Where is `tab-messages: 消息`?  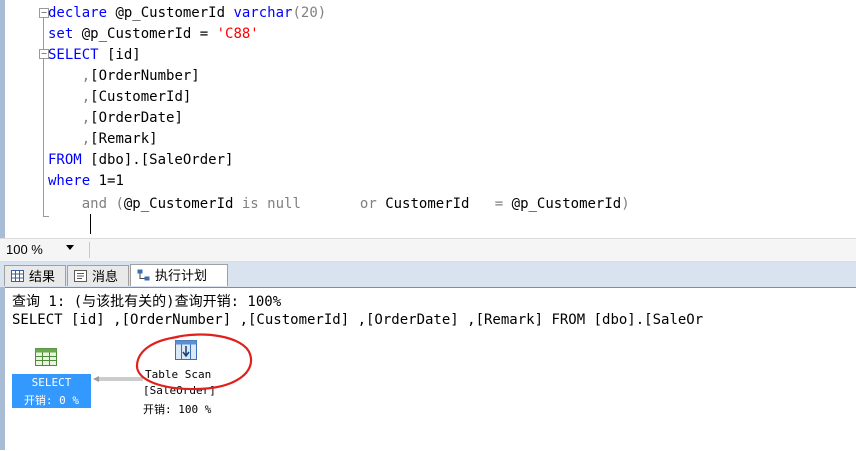 tab-messages: 消息 is located at coordinates (98, 275).